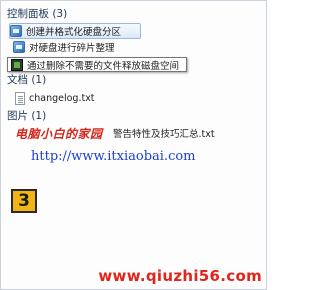 Image resolution: width=320 pixels, height=290 pixels. What do you see at coordinates (17, 64) in the screenshot?
I see `disk-cleanup-icon` at bounding box center [17, 64].